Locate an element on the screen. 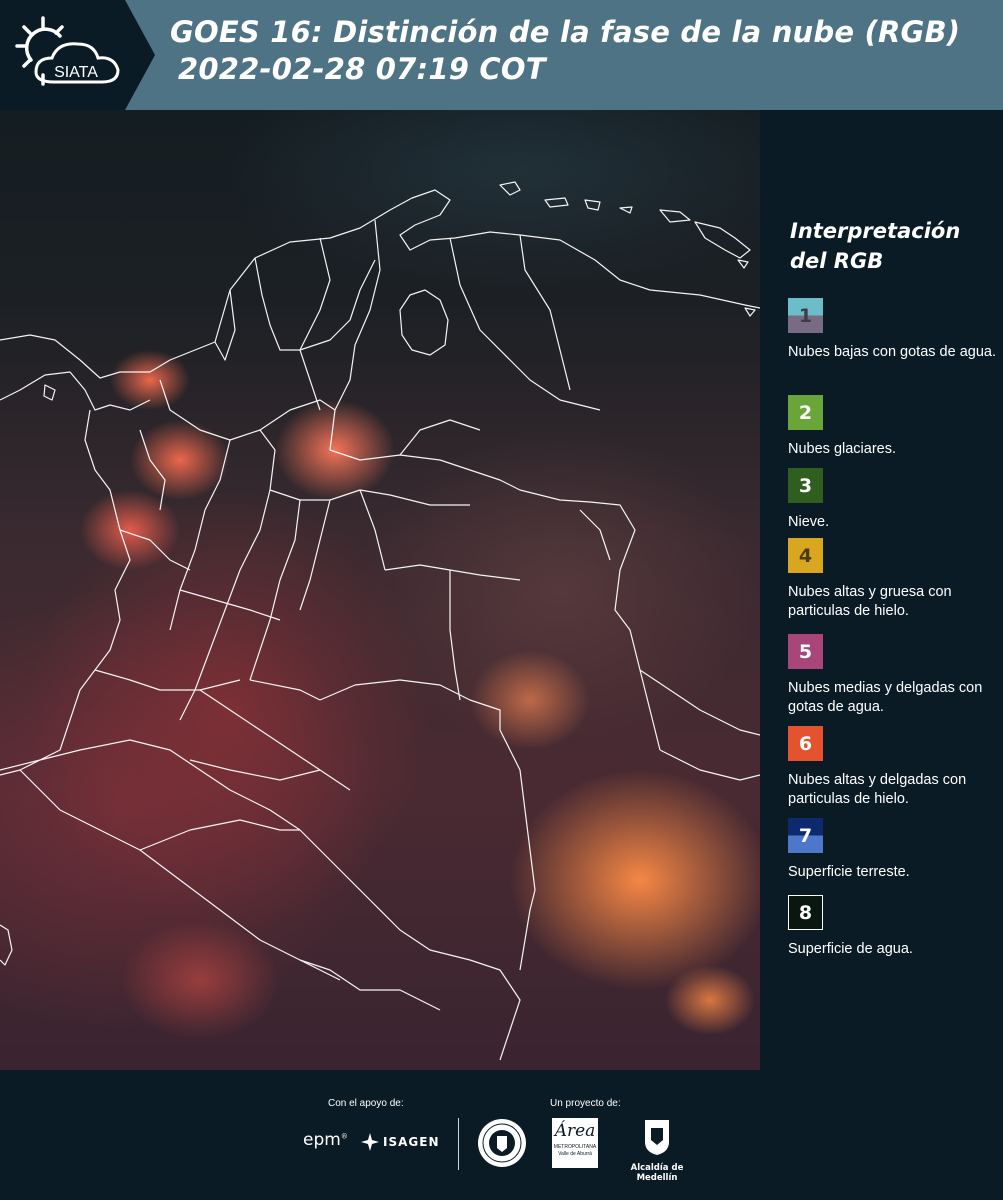 The height and width of the screenshot is (1200, 1003). siata-logo-text: SIATA is located at coordinates (76, 72).